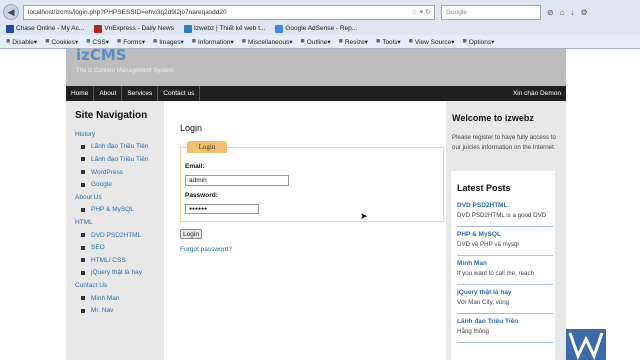 This screenshot has height=360, width=640. What do you see at coordinates (111, 115) in the screenshot?
I see `sidebar-title: Site Navigation` at bounding box center [111, 115].